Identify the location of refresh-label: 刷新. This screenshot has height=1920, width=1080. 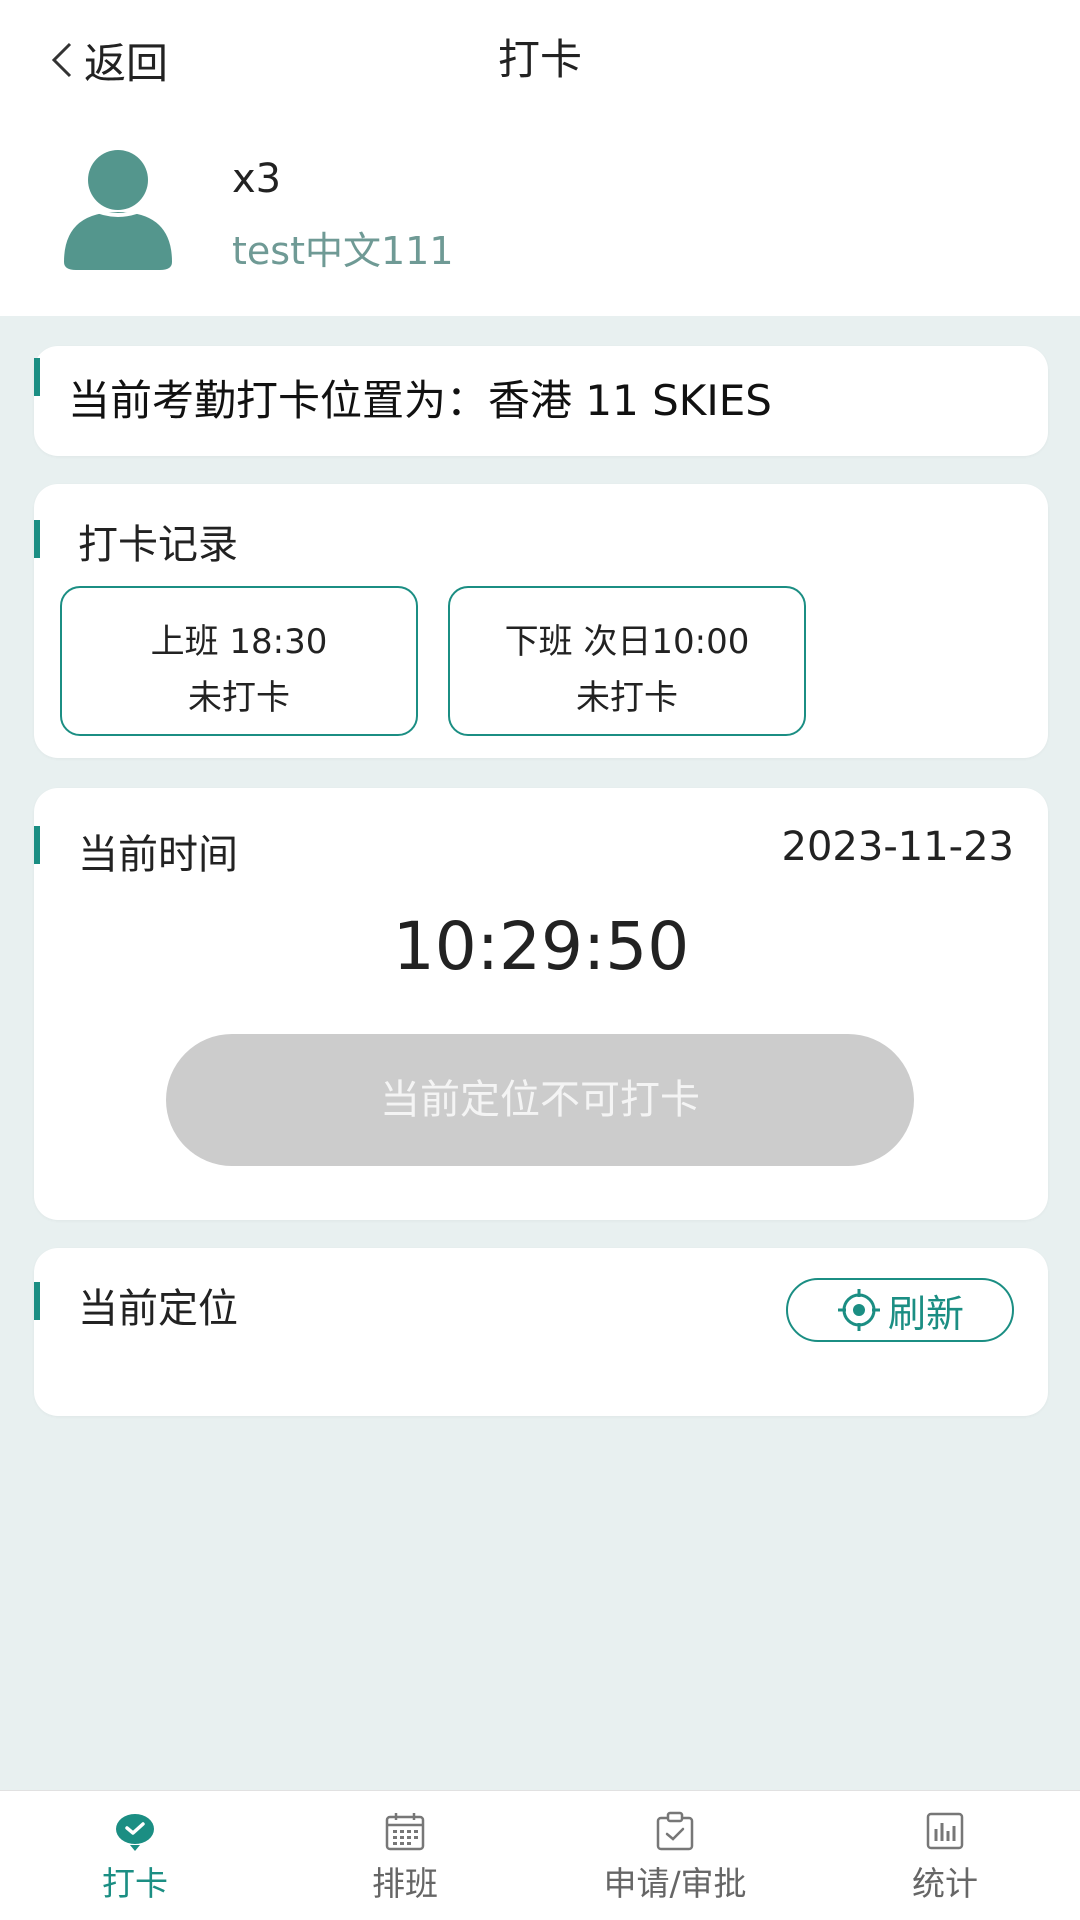
(925, 1313).